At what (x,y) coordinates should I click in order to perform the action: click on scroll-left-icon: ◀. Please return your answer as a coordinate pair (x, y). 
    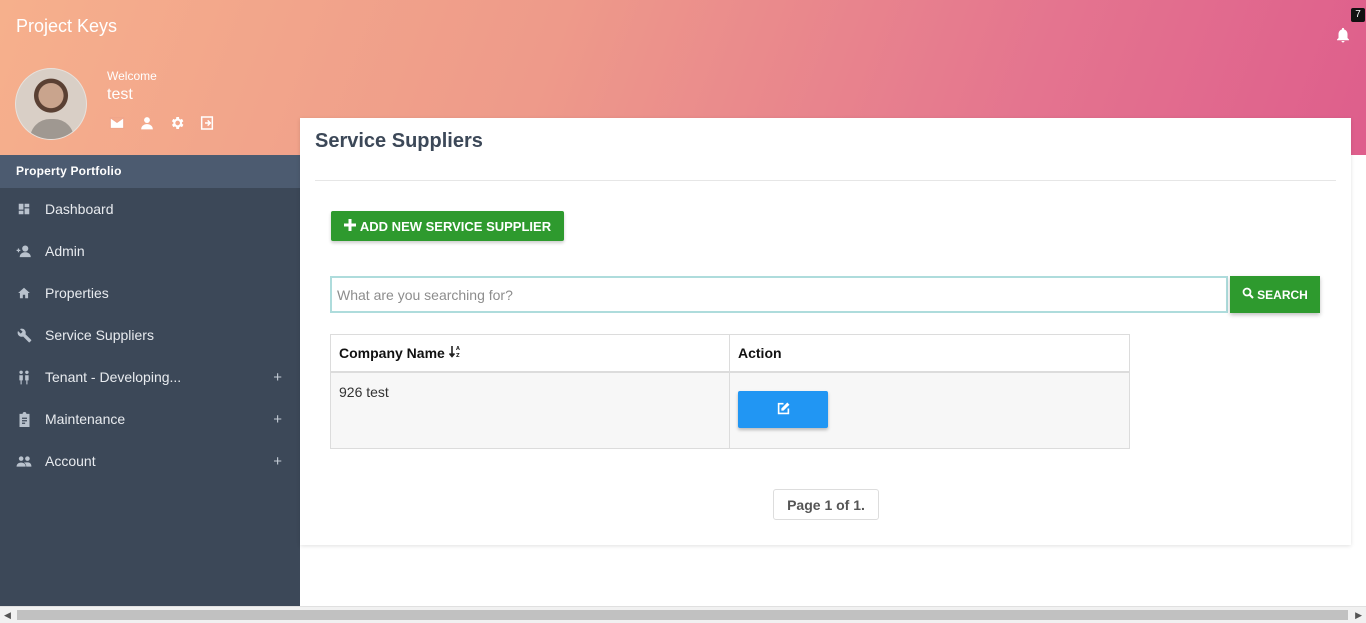
    Looking at the image, I should click on (7, 615).